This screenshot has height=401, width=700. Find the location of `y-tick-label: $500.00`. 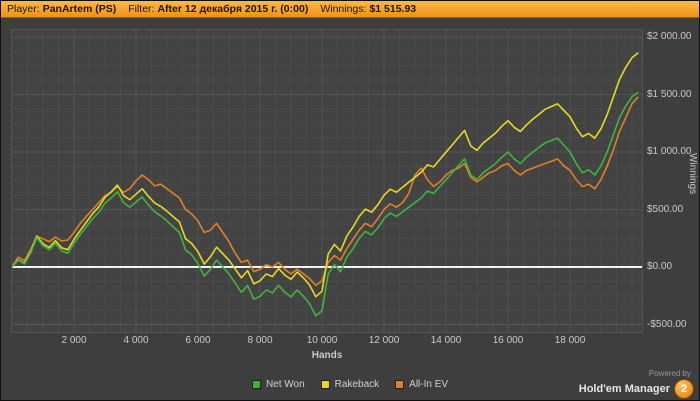

y-tick-label: $500.00 is located at coordinates (665, 209).